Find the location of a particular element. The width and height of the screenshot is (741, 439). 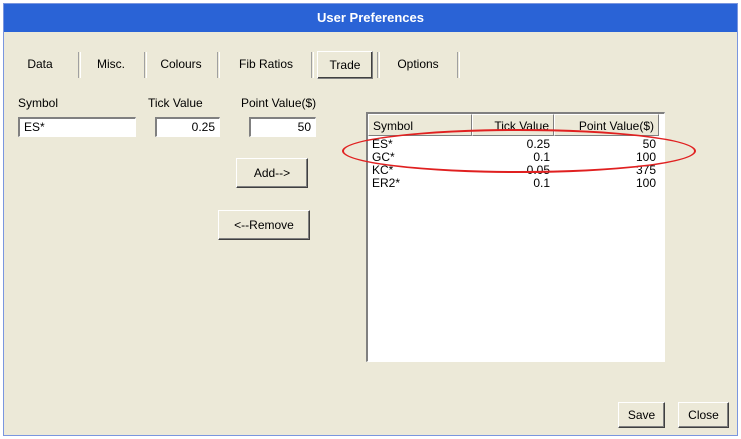

tab-options: Options is located at coordinates (418, 64).